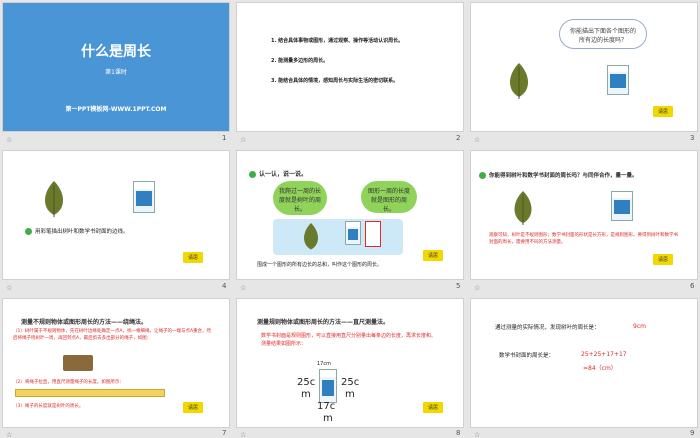 The image size is (700, 438). Describe the element at coordinates (373, 234) in the screenshot. I see `rectangle-outline` at that location.